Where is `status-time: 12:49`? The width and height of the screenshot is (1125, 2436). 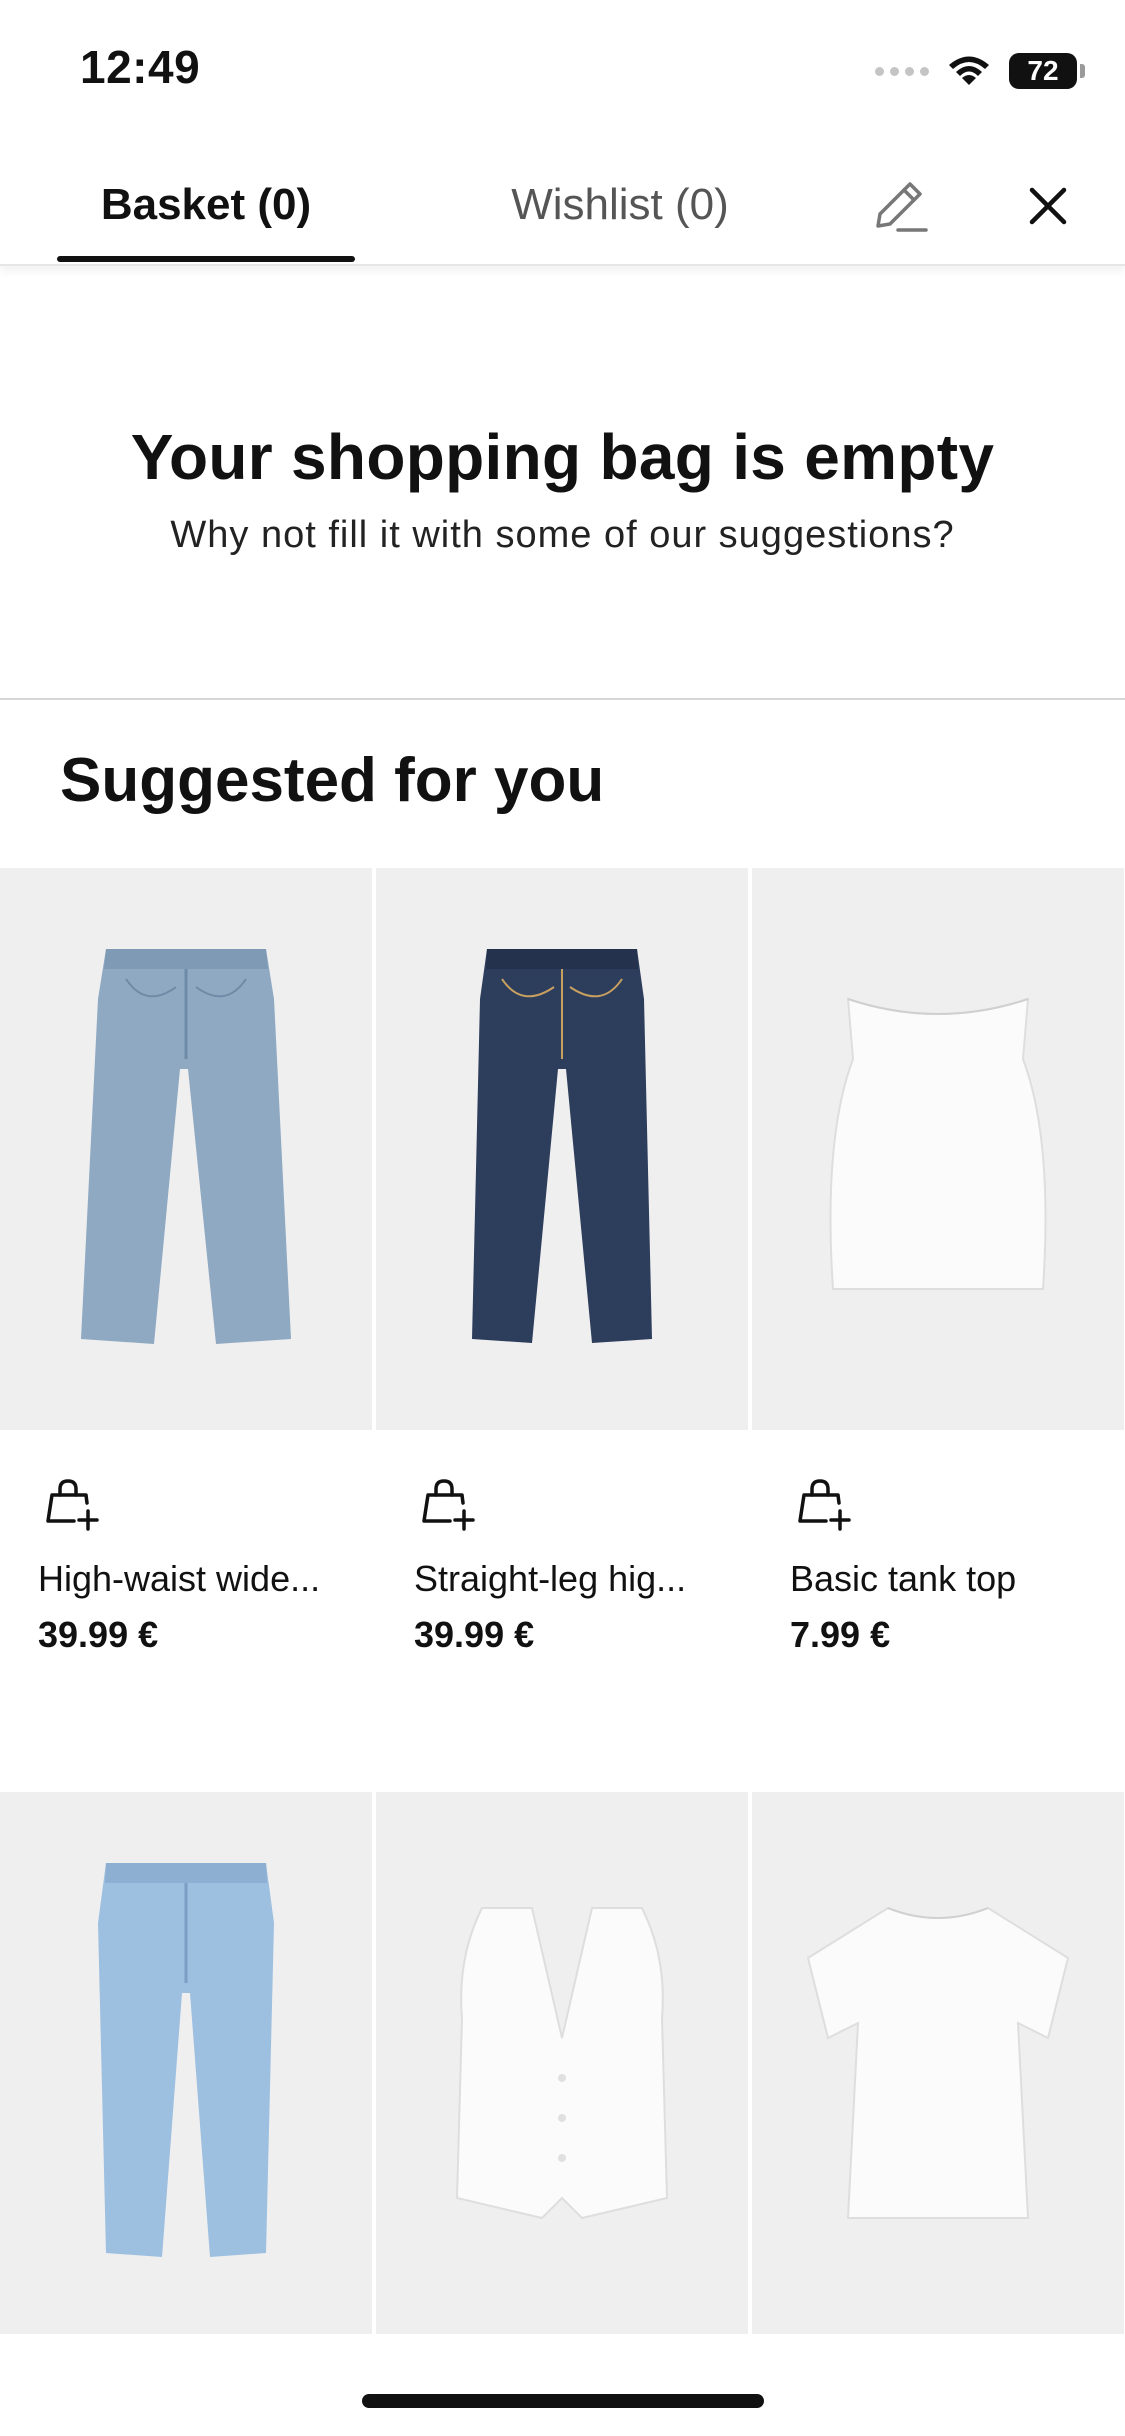 status-time: 12:49 is located at coordinates (140, 67).